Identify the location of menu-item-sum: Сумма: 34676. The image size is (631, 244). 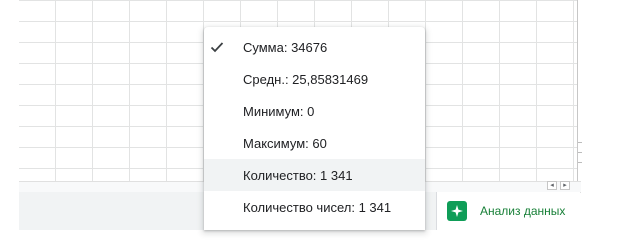
(314, 47).